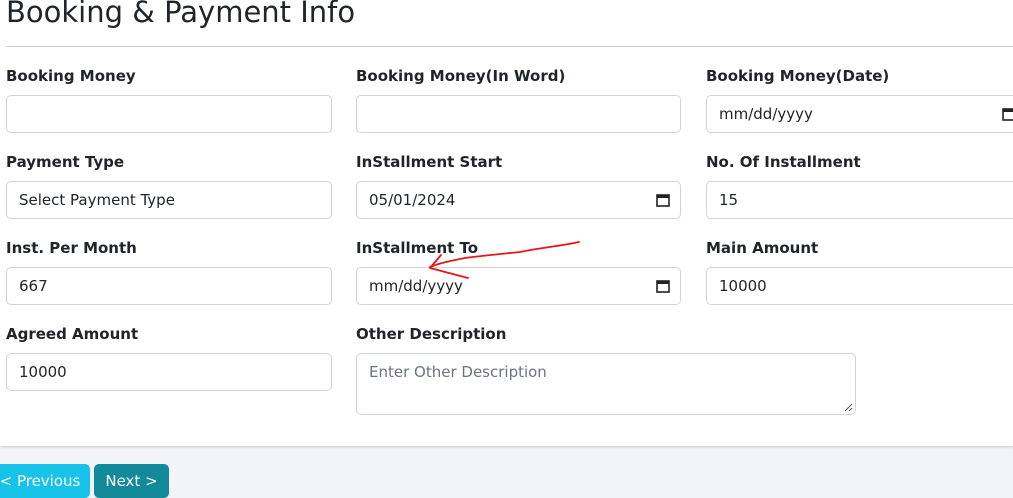 This screenshot has width=1013, height=498. Describe the element at coordinates (729, 200) in the screenshot. I see `no-of-installment-value: 15` at that location.